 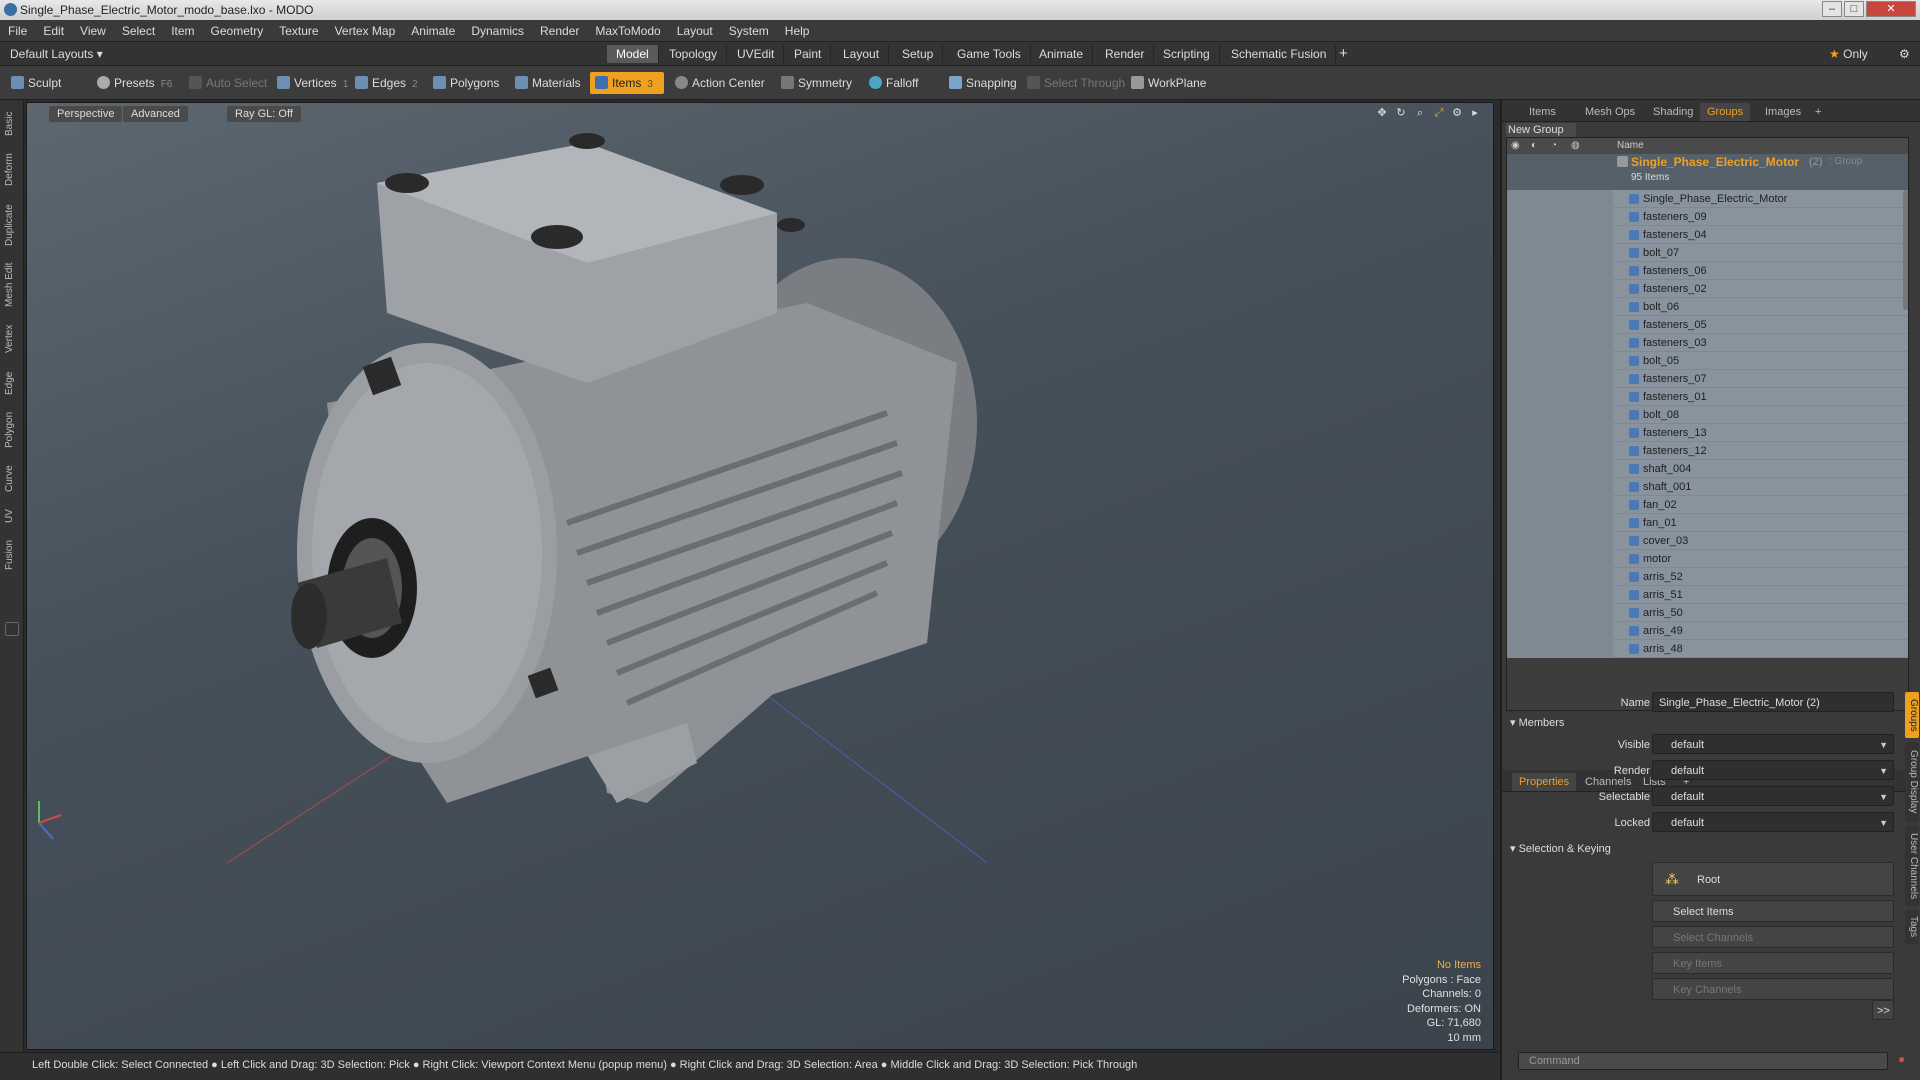 What do you see at coordinates (135, 83) in the screenshot?
I see `presets-button: Presets F6` at bounding box center [135, 83].